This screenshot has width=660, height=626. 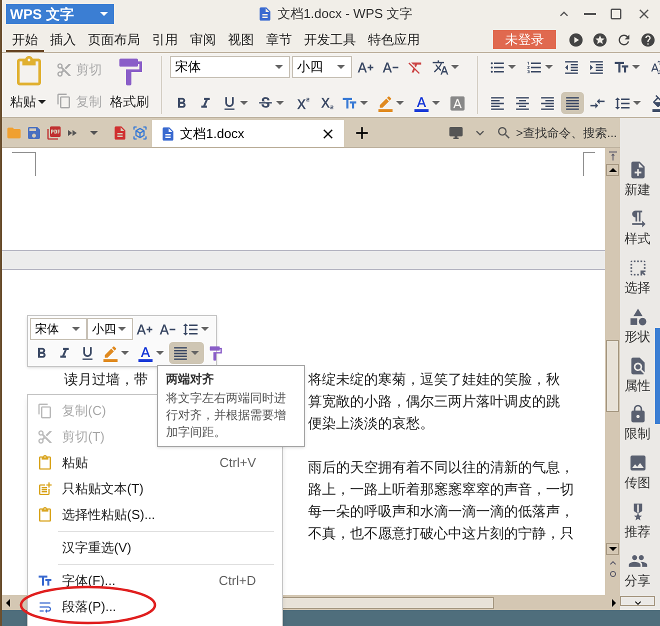 What do you see at coordinates (203, 41) in the screenshot?
I see `menu-tab: 审阅` at bounding box center [203, 41].